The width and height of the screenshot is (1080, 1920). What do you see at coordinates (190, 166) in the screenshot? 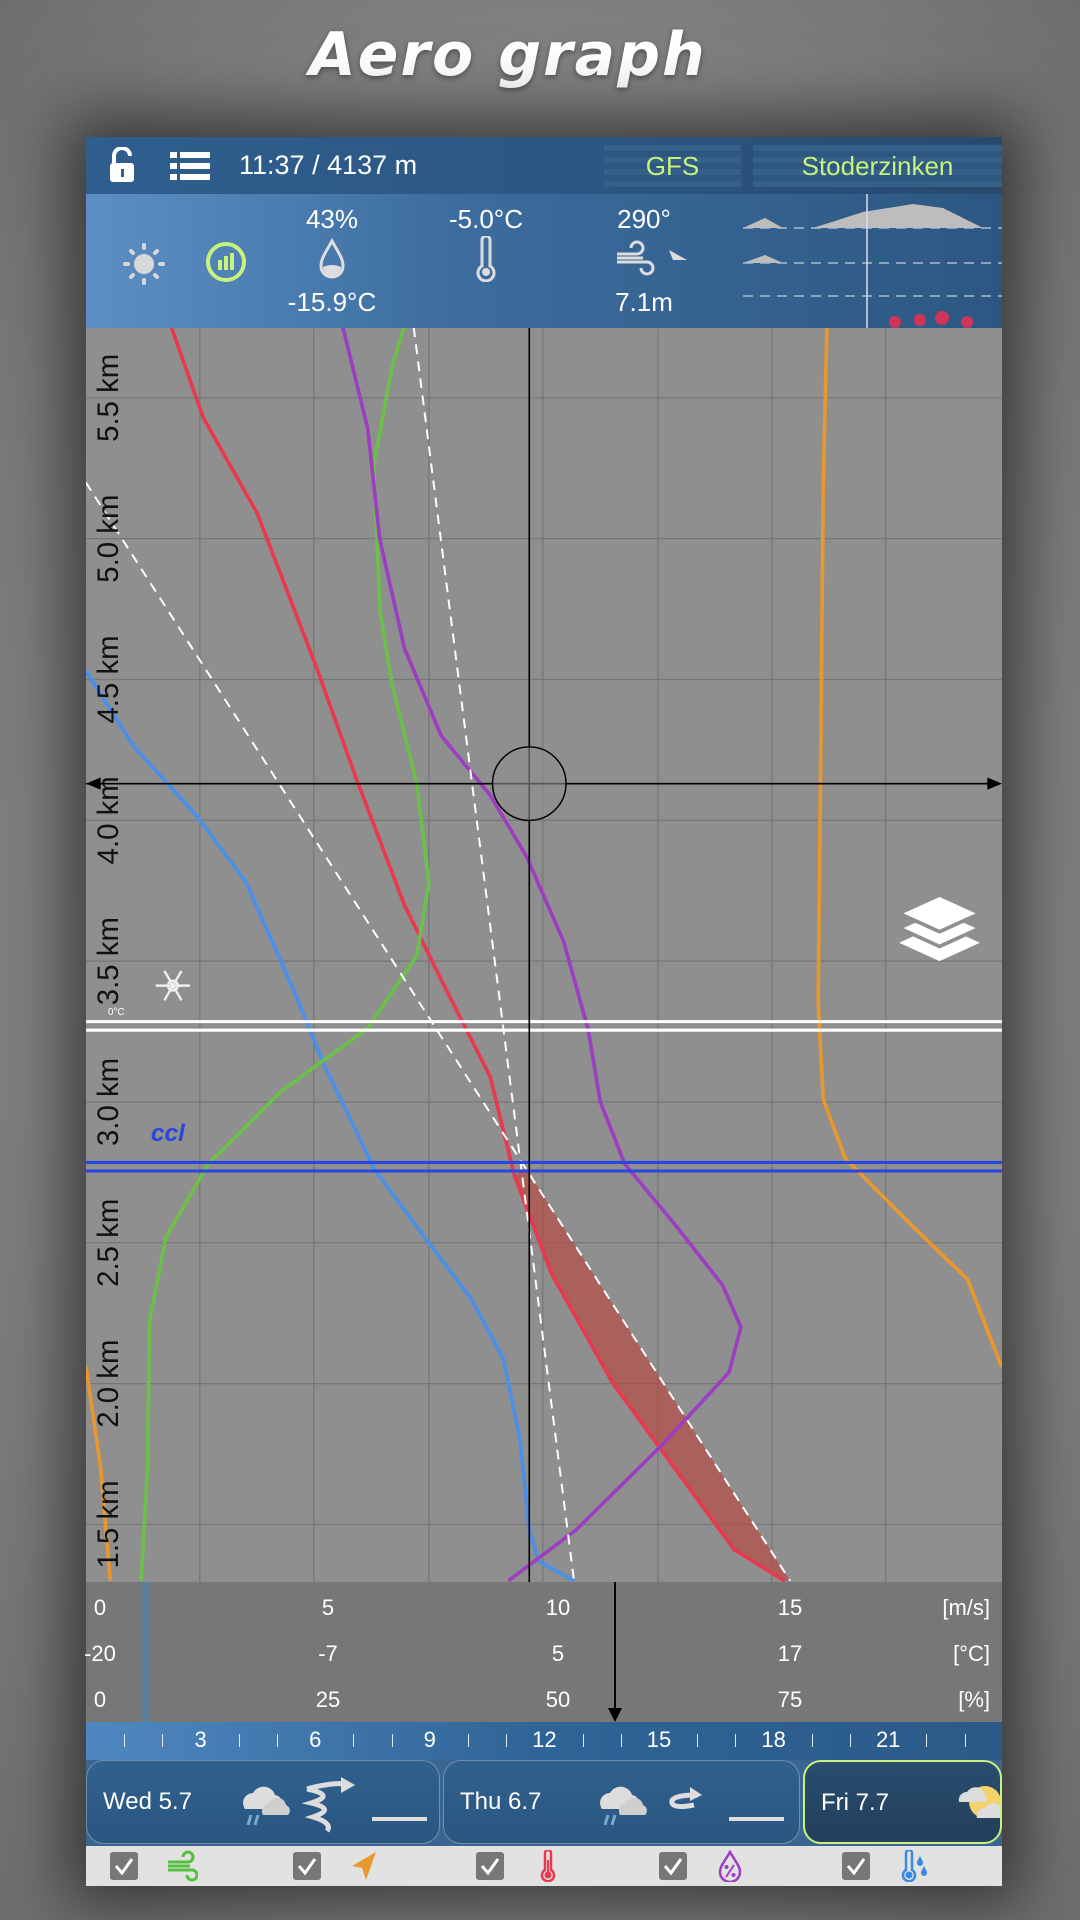
I see `menu-list-icon` at bounding box center [190, 166].